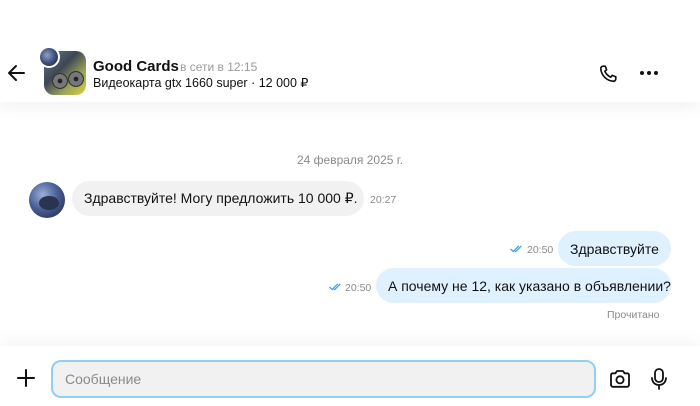 This screenshot has width=700, height=406. I want to click on microphone-button, so click(659, 379).